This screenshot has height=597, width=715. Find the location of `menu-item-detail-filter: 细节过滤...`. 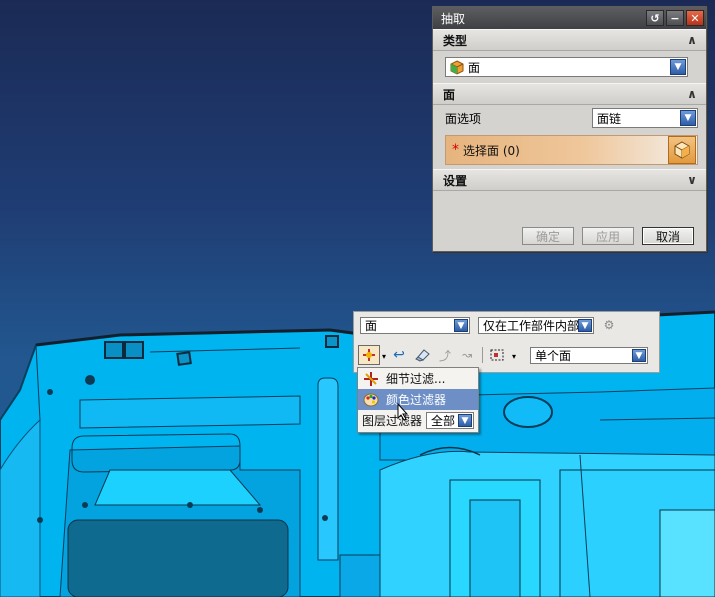

menu-item-detail-filter: 细节过滤... is located at coordinates (418, 378).